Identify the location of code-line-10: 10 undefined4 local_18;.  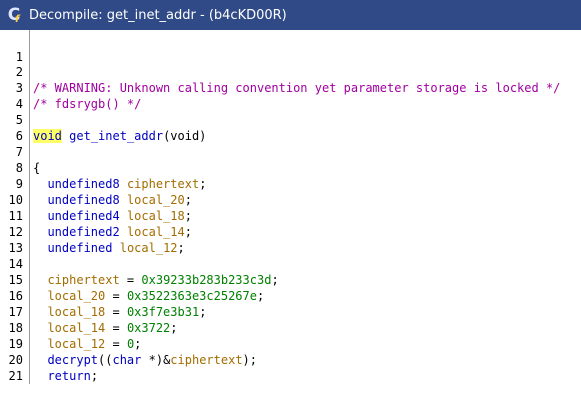
(290, 199).